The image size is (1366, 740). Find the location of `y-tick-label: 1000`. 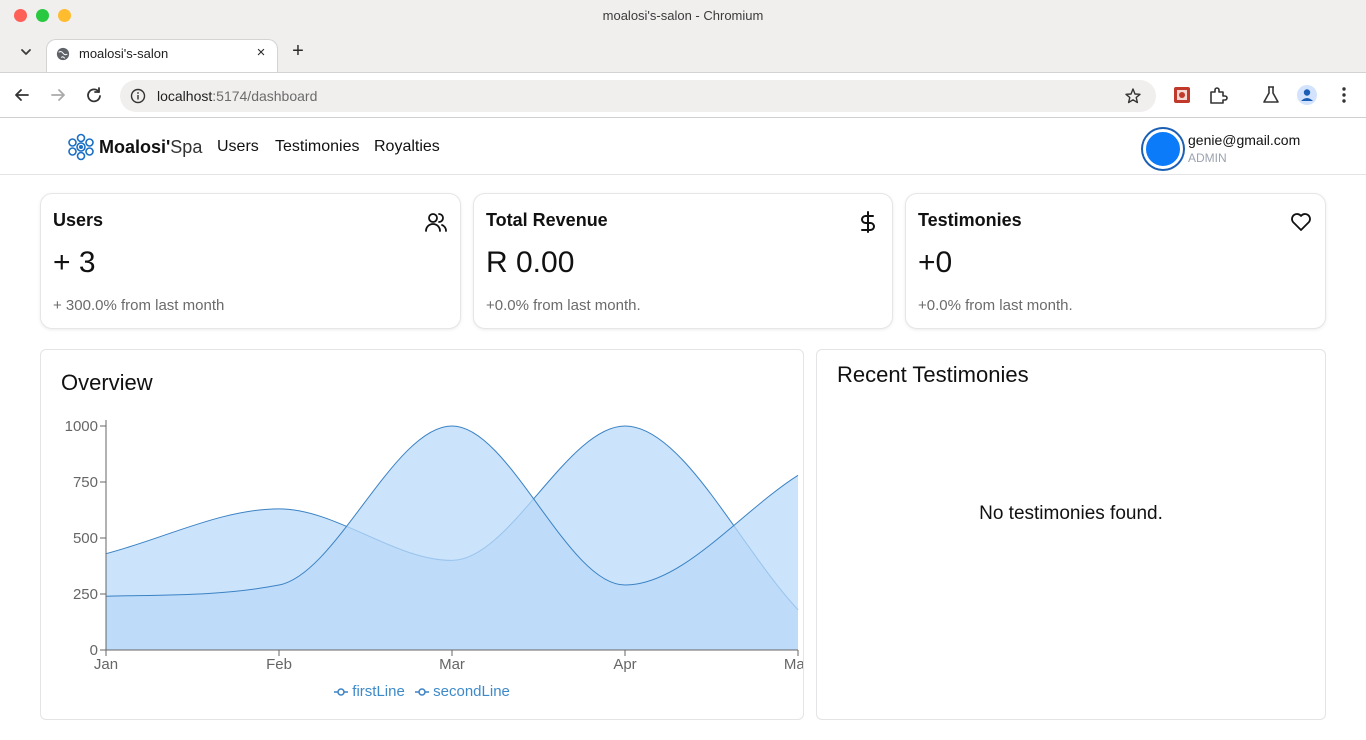

y-tick-label: 1000 is located at coordinates (81, 426).